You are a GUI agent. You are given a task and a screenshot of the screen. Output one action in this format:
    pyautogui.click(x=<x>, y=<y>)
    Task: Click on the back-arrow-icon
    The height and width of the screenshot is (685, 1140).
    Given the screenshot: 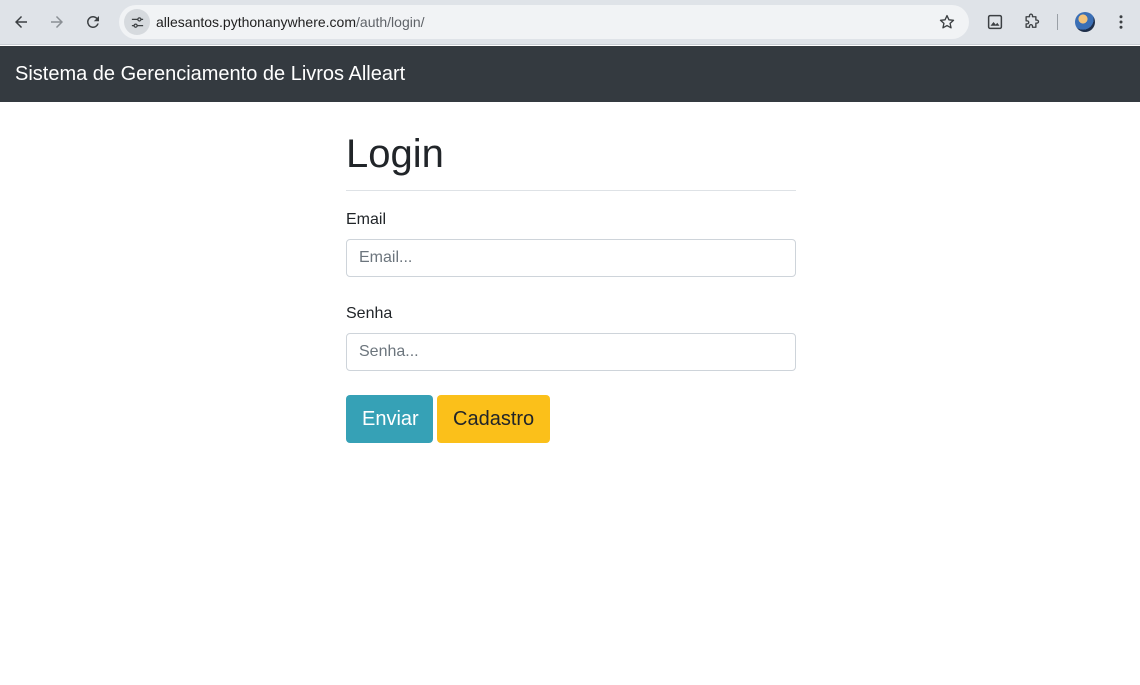 What is the action you would take?
    pyautogui.click(x=21, y=22)
    